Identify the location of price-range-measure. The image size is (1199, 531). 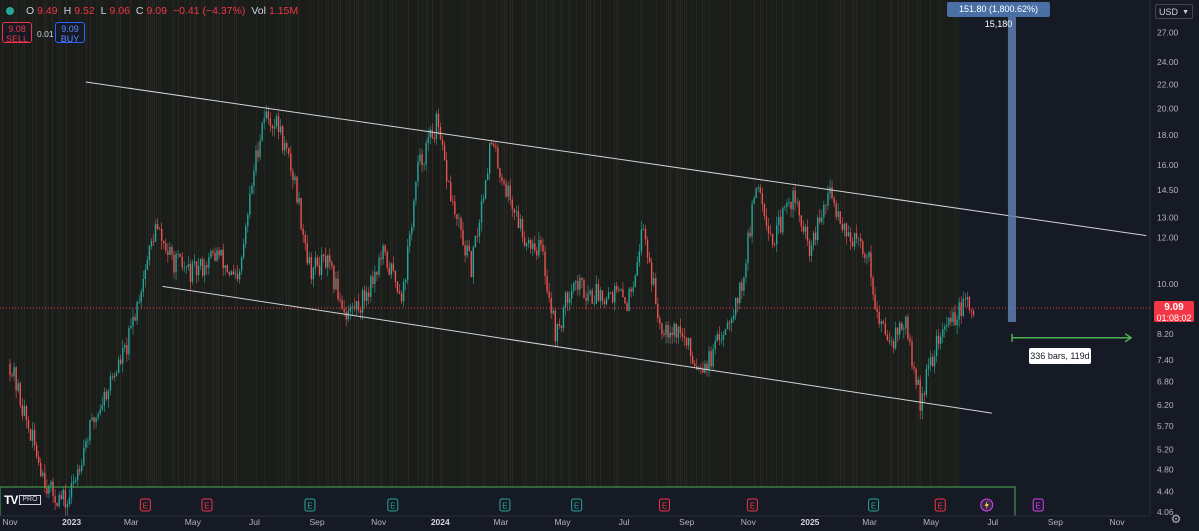
(1070, 176).